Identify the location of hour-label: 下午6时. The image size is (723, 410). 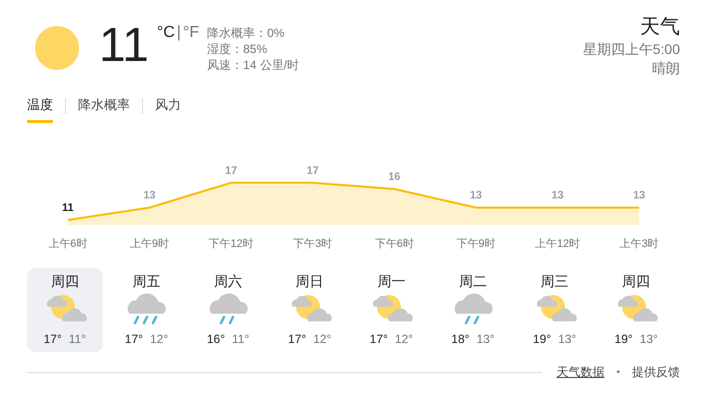
(394, 244).